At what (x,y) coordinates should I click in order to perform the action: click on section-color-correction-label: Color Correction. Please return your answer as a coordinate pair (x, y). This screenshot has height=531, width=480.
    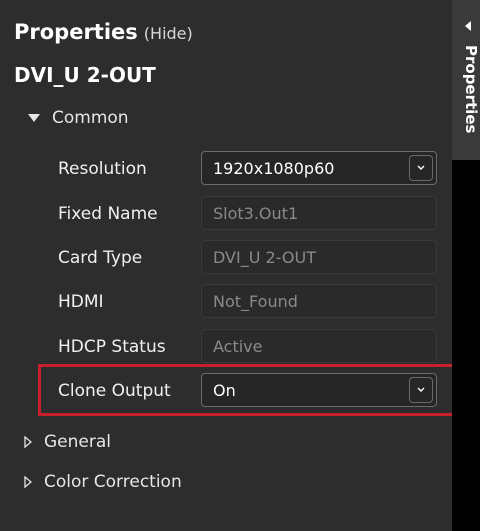
    Looking at the image, I should click on (113, 482).